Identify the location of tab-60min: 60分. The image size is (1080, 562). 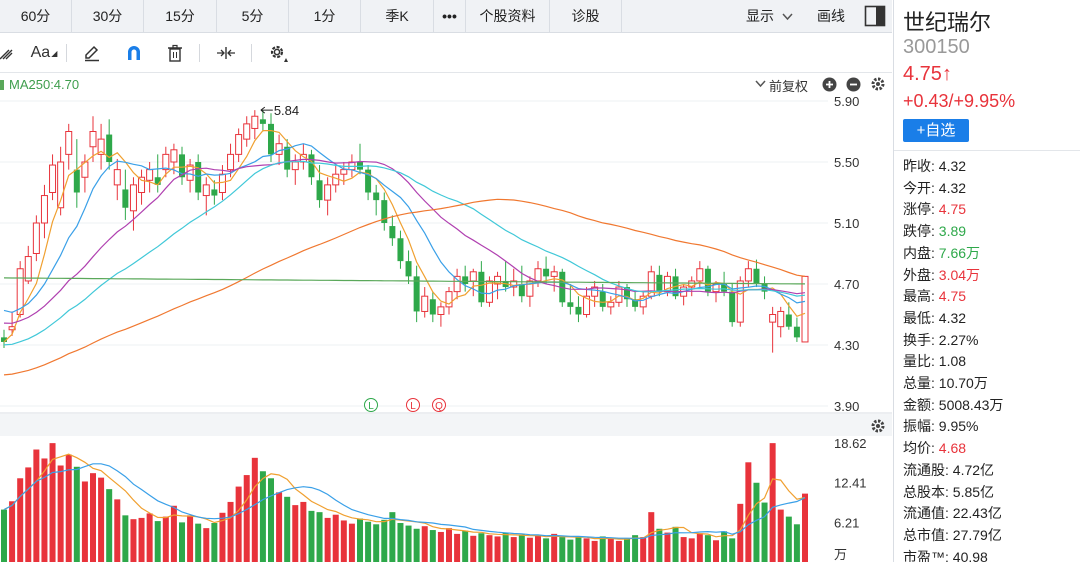
(36, 16).